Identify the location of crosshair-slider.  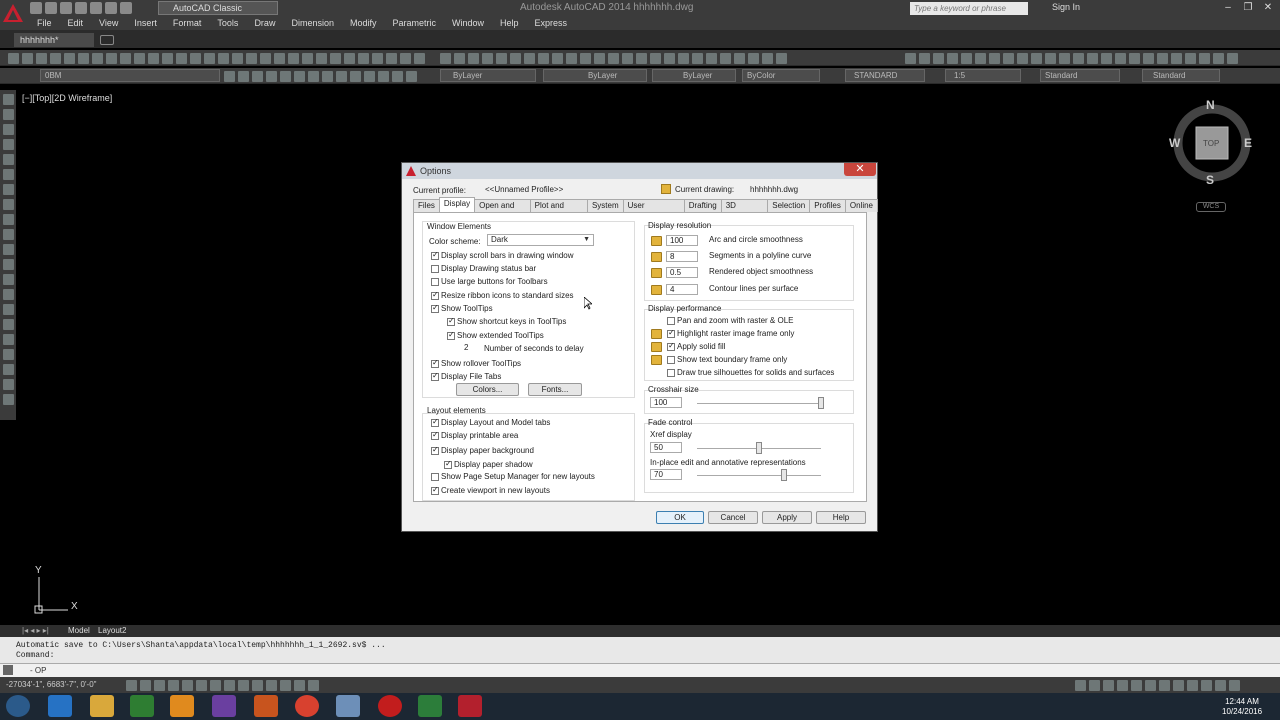
(821, 403).